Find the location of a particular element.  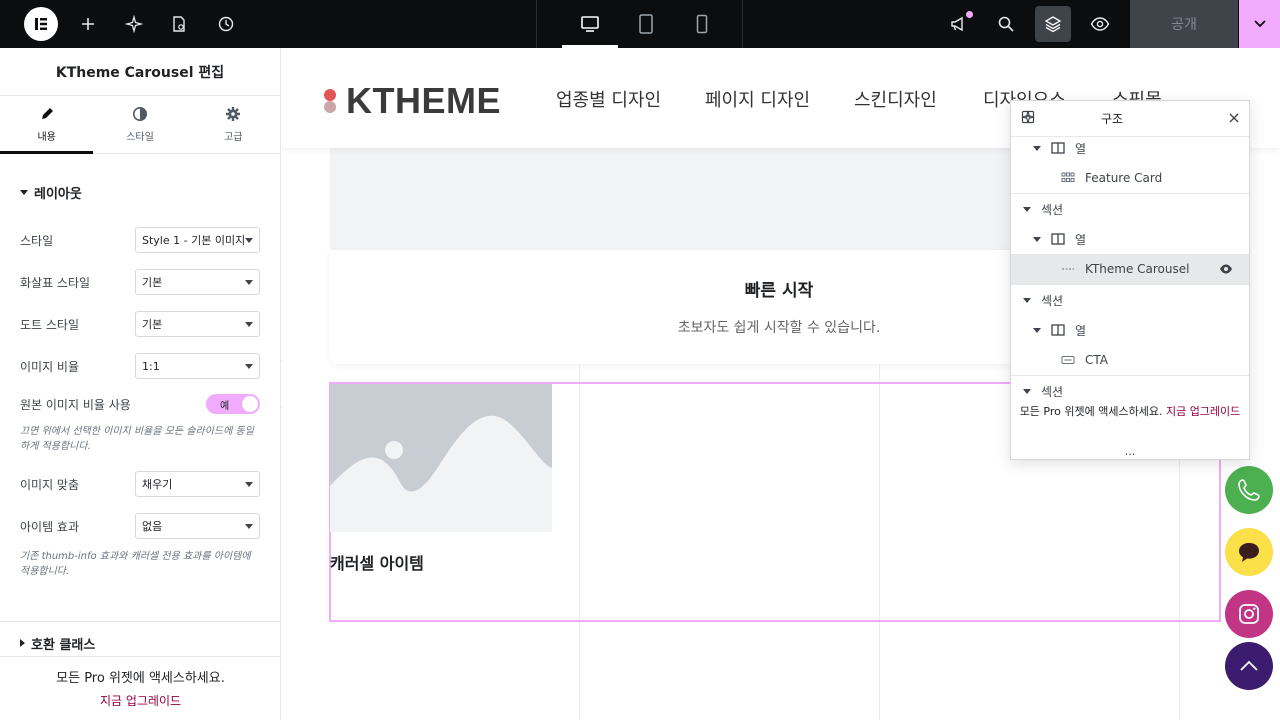

select-value: 1:1 is located at coordinates (151, 366).